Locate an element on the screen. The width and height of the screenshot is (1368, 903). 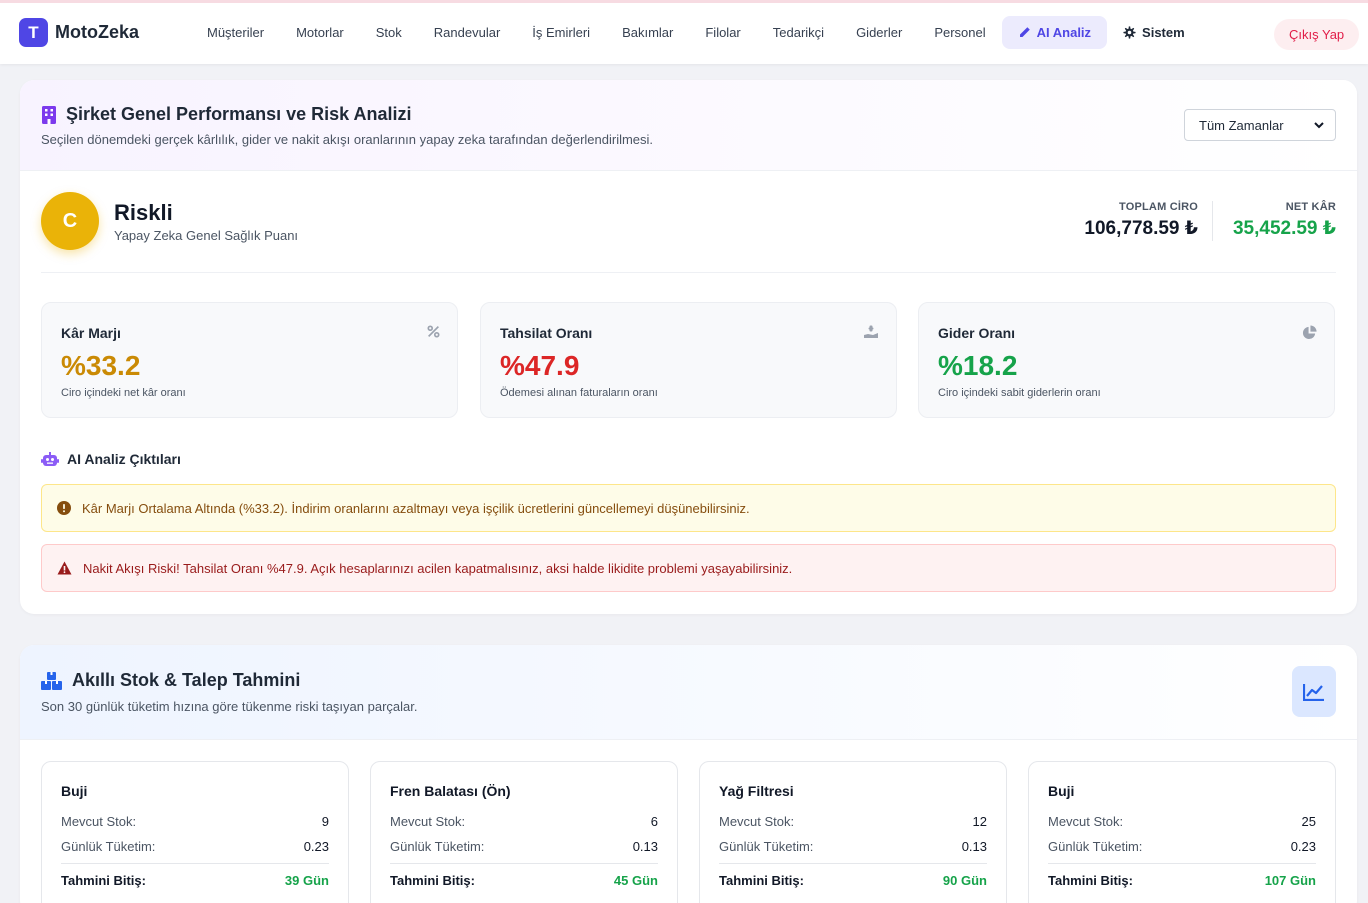
period-select: Tüm Zamanlar is located at coordinates (1260, 125).